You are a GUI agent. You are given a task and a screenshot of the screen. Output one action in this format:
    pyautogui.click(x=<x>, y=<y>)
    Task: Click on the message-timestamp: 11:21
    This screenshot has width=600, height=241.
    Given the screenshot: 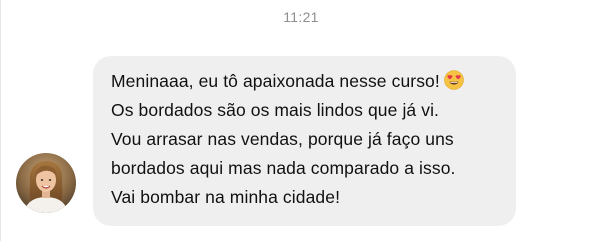 What is the action you would take?
    pyautogui.click(x=301, y=17)
    